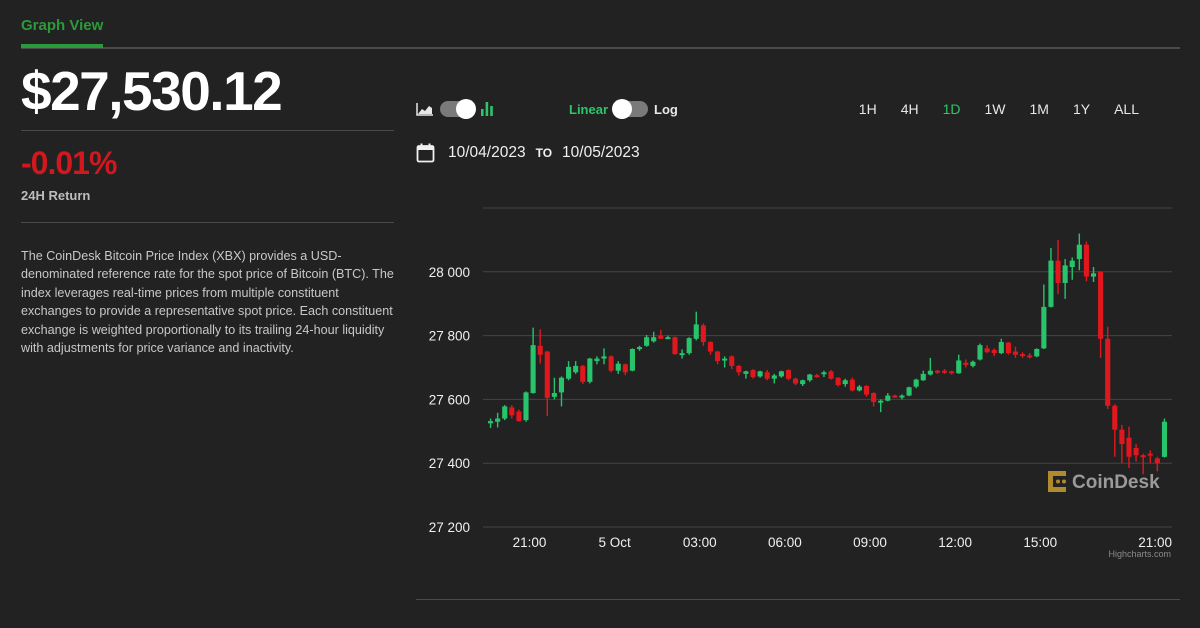 Image resolution: width=1200 pixels, height=628 pixels. What do you see at coordinates (1039, 109) in the screenshot?
I see `range-button-1m: 1M` at bounding box center [1039, 109].